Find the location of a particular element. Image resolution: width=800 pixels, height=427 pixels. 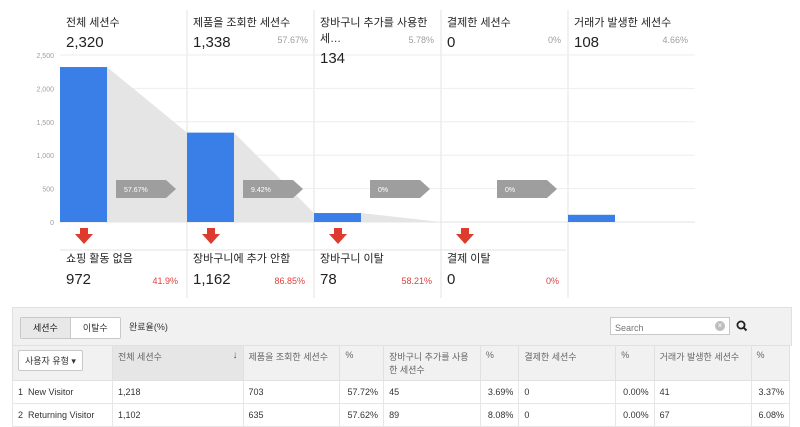

y-tick-label: 2,500 is located at coordinates (45, 56).